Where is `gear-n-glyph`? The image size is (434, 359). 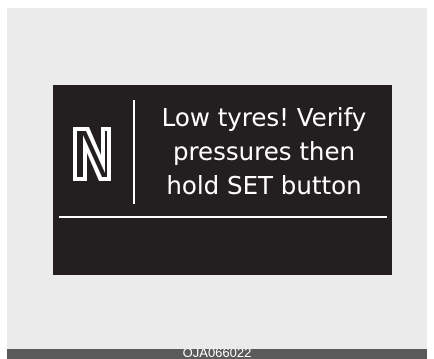
gear-n-glyph is located at coordinates (92, 154).